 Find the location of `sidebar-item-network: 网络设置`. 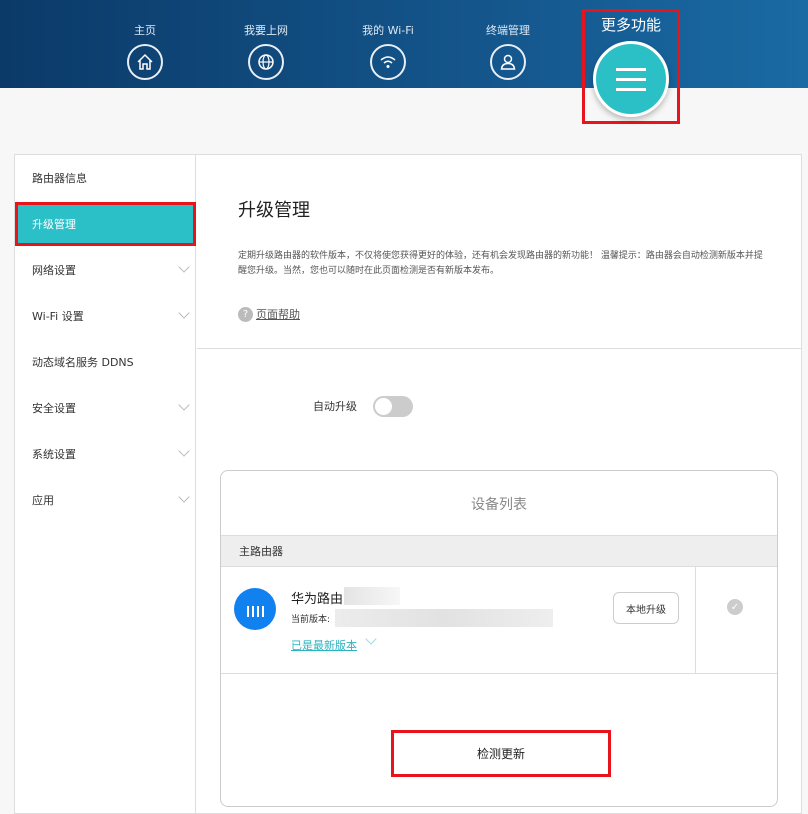

sidebar-item-network: 网络设置 is located at coordinates (105, 270).